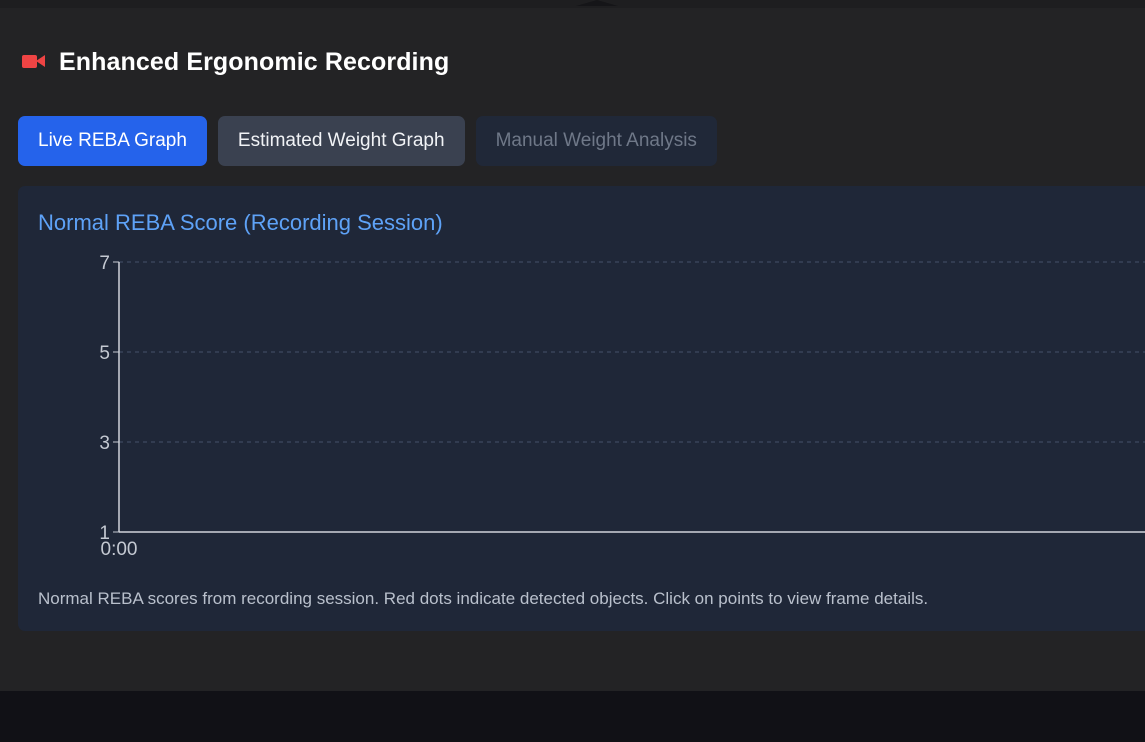  Describe the element at coordinates (104, 263) in the screenshot. I see `y-tick-label: 7` at that location.